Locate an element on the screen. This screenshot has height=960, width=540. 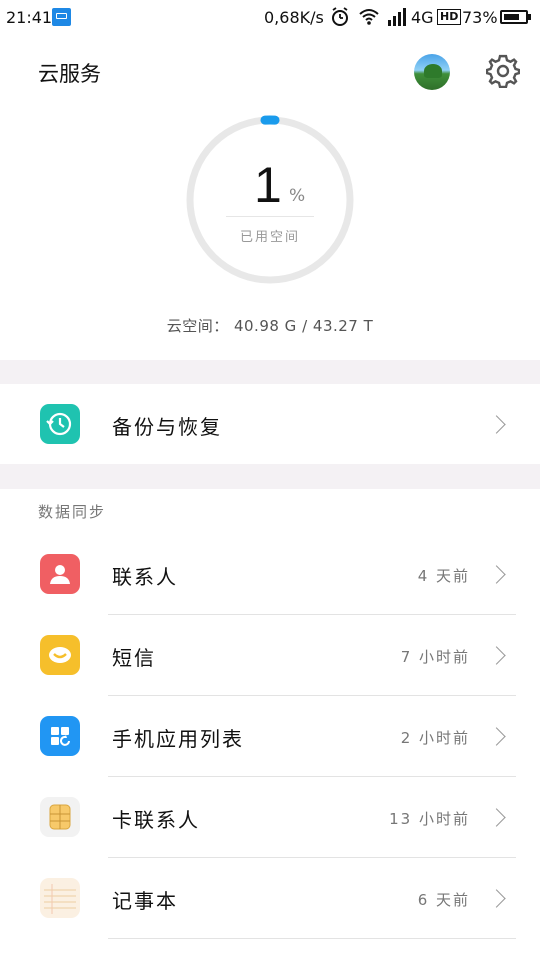
battery-tip is located at coordinates (529, 17).